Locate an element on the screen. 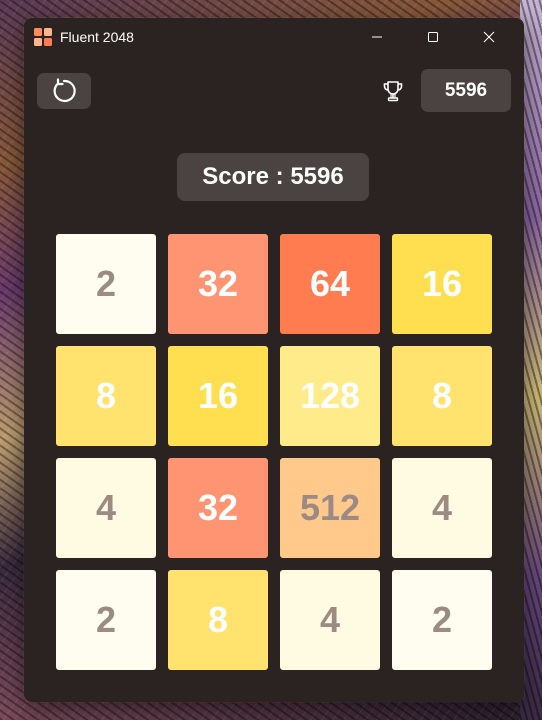  window-title: Fluent 2048 is located at coordinates (97, 37).